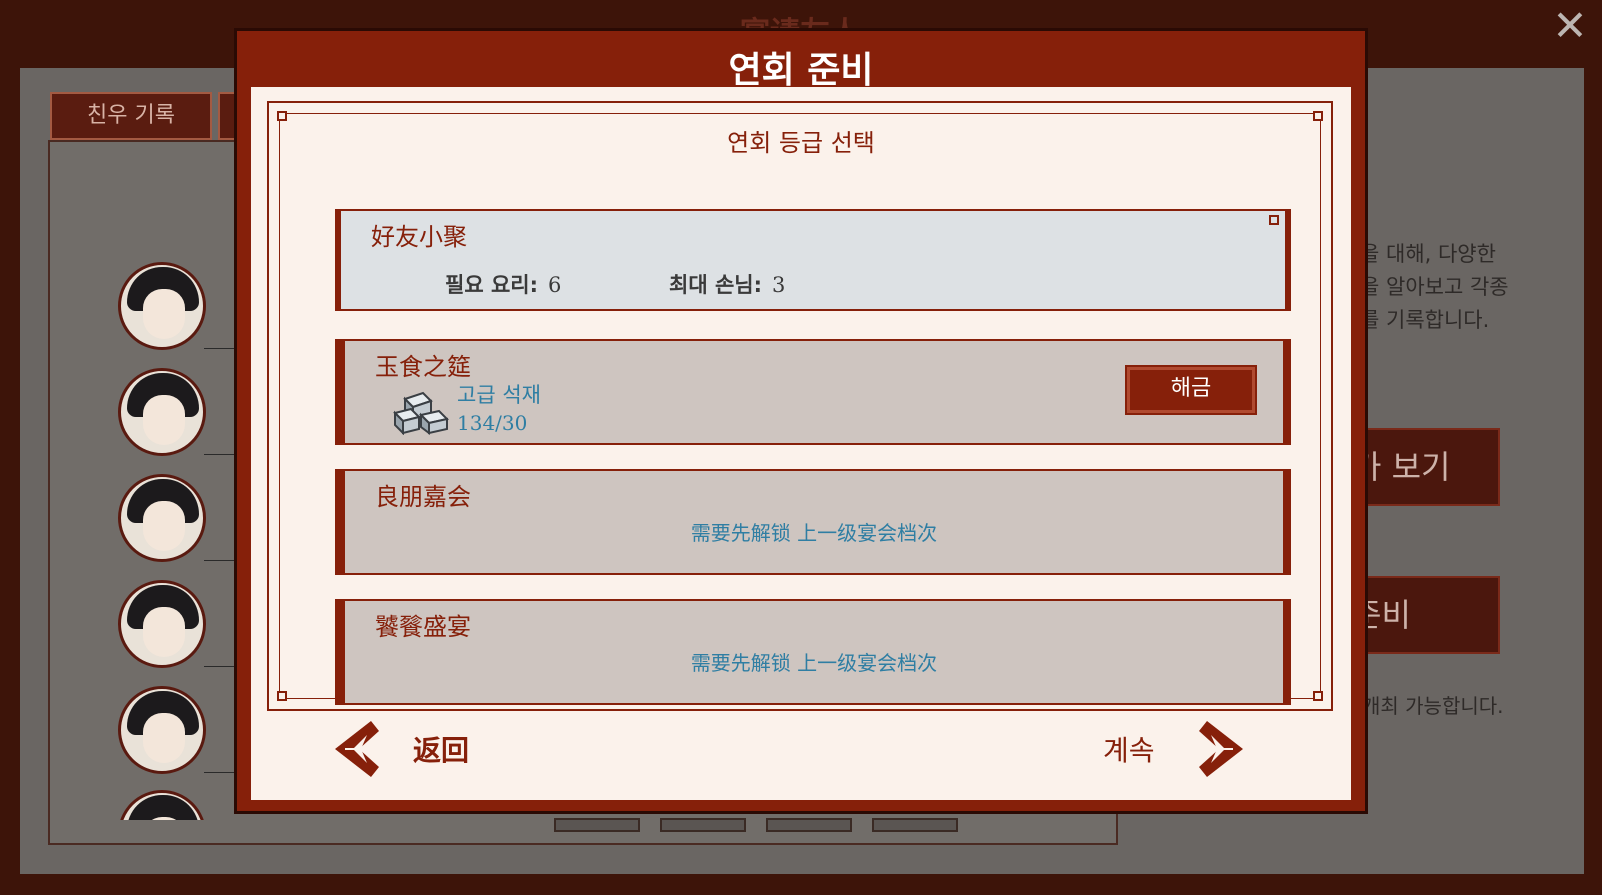 The height and width of the screenshot is (895, 1602). What do you see at coordinates (423, 627) in the screenshot?
I see `tier-name: 饕餮盛宴` at bounding box center [423, 627].